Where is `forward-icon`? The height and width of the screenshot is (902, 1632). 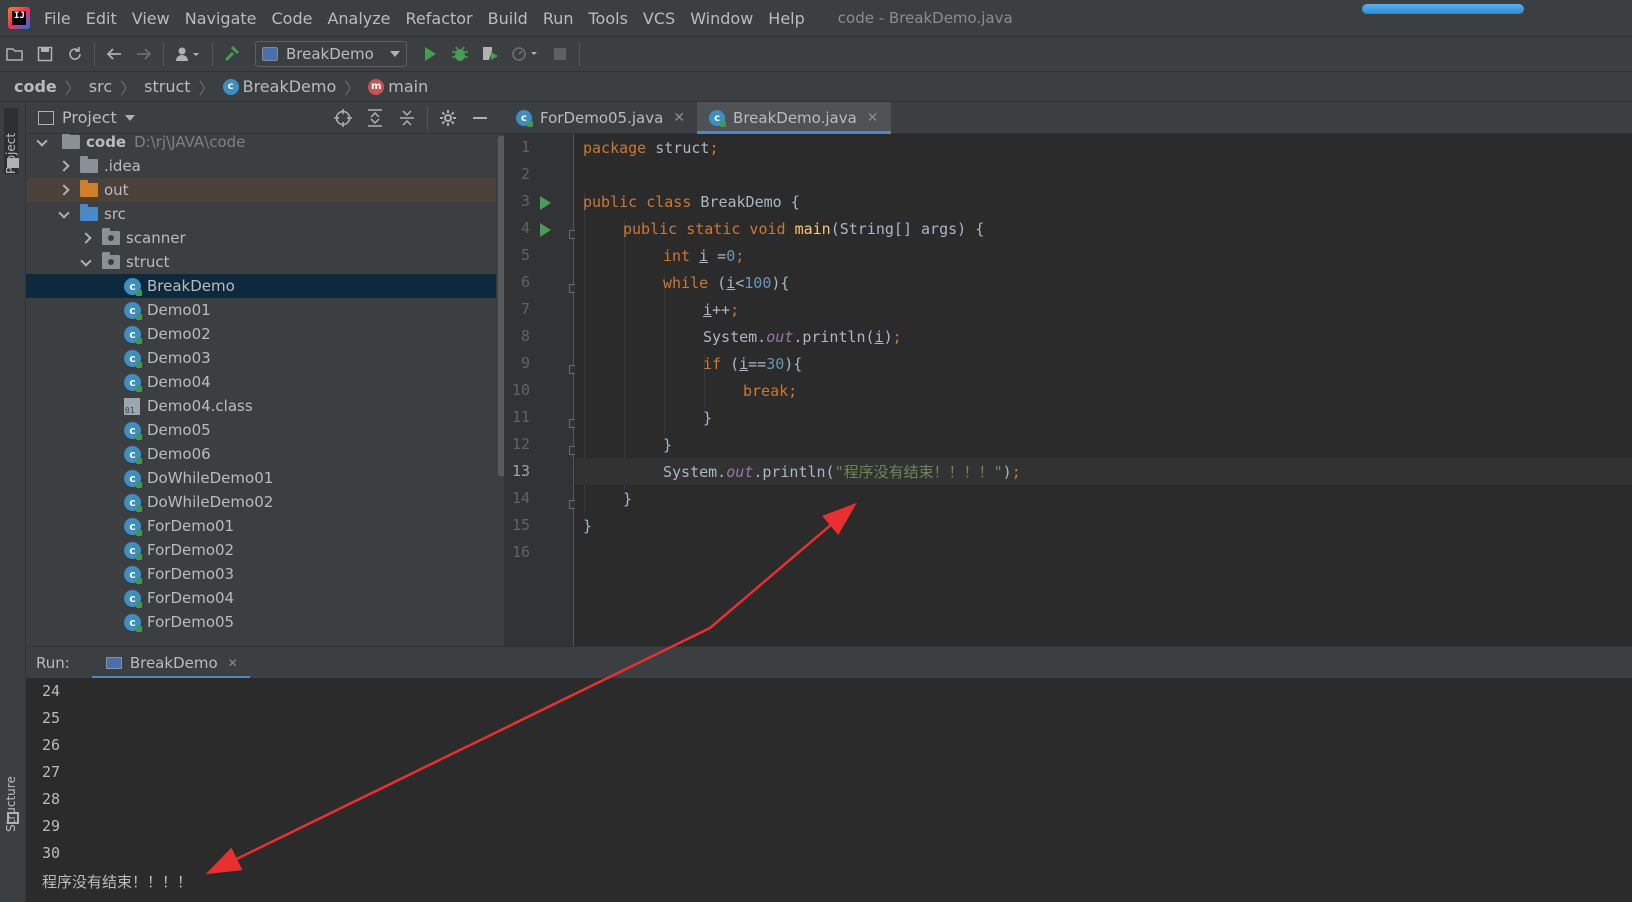 forward-icon is located at coordinates (144, 54).